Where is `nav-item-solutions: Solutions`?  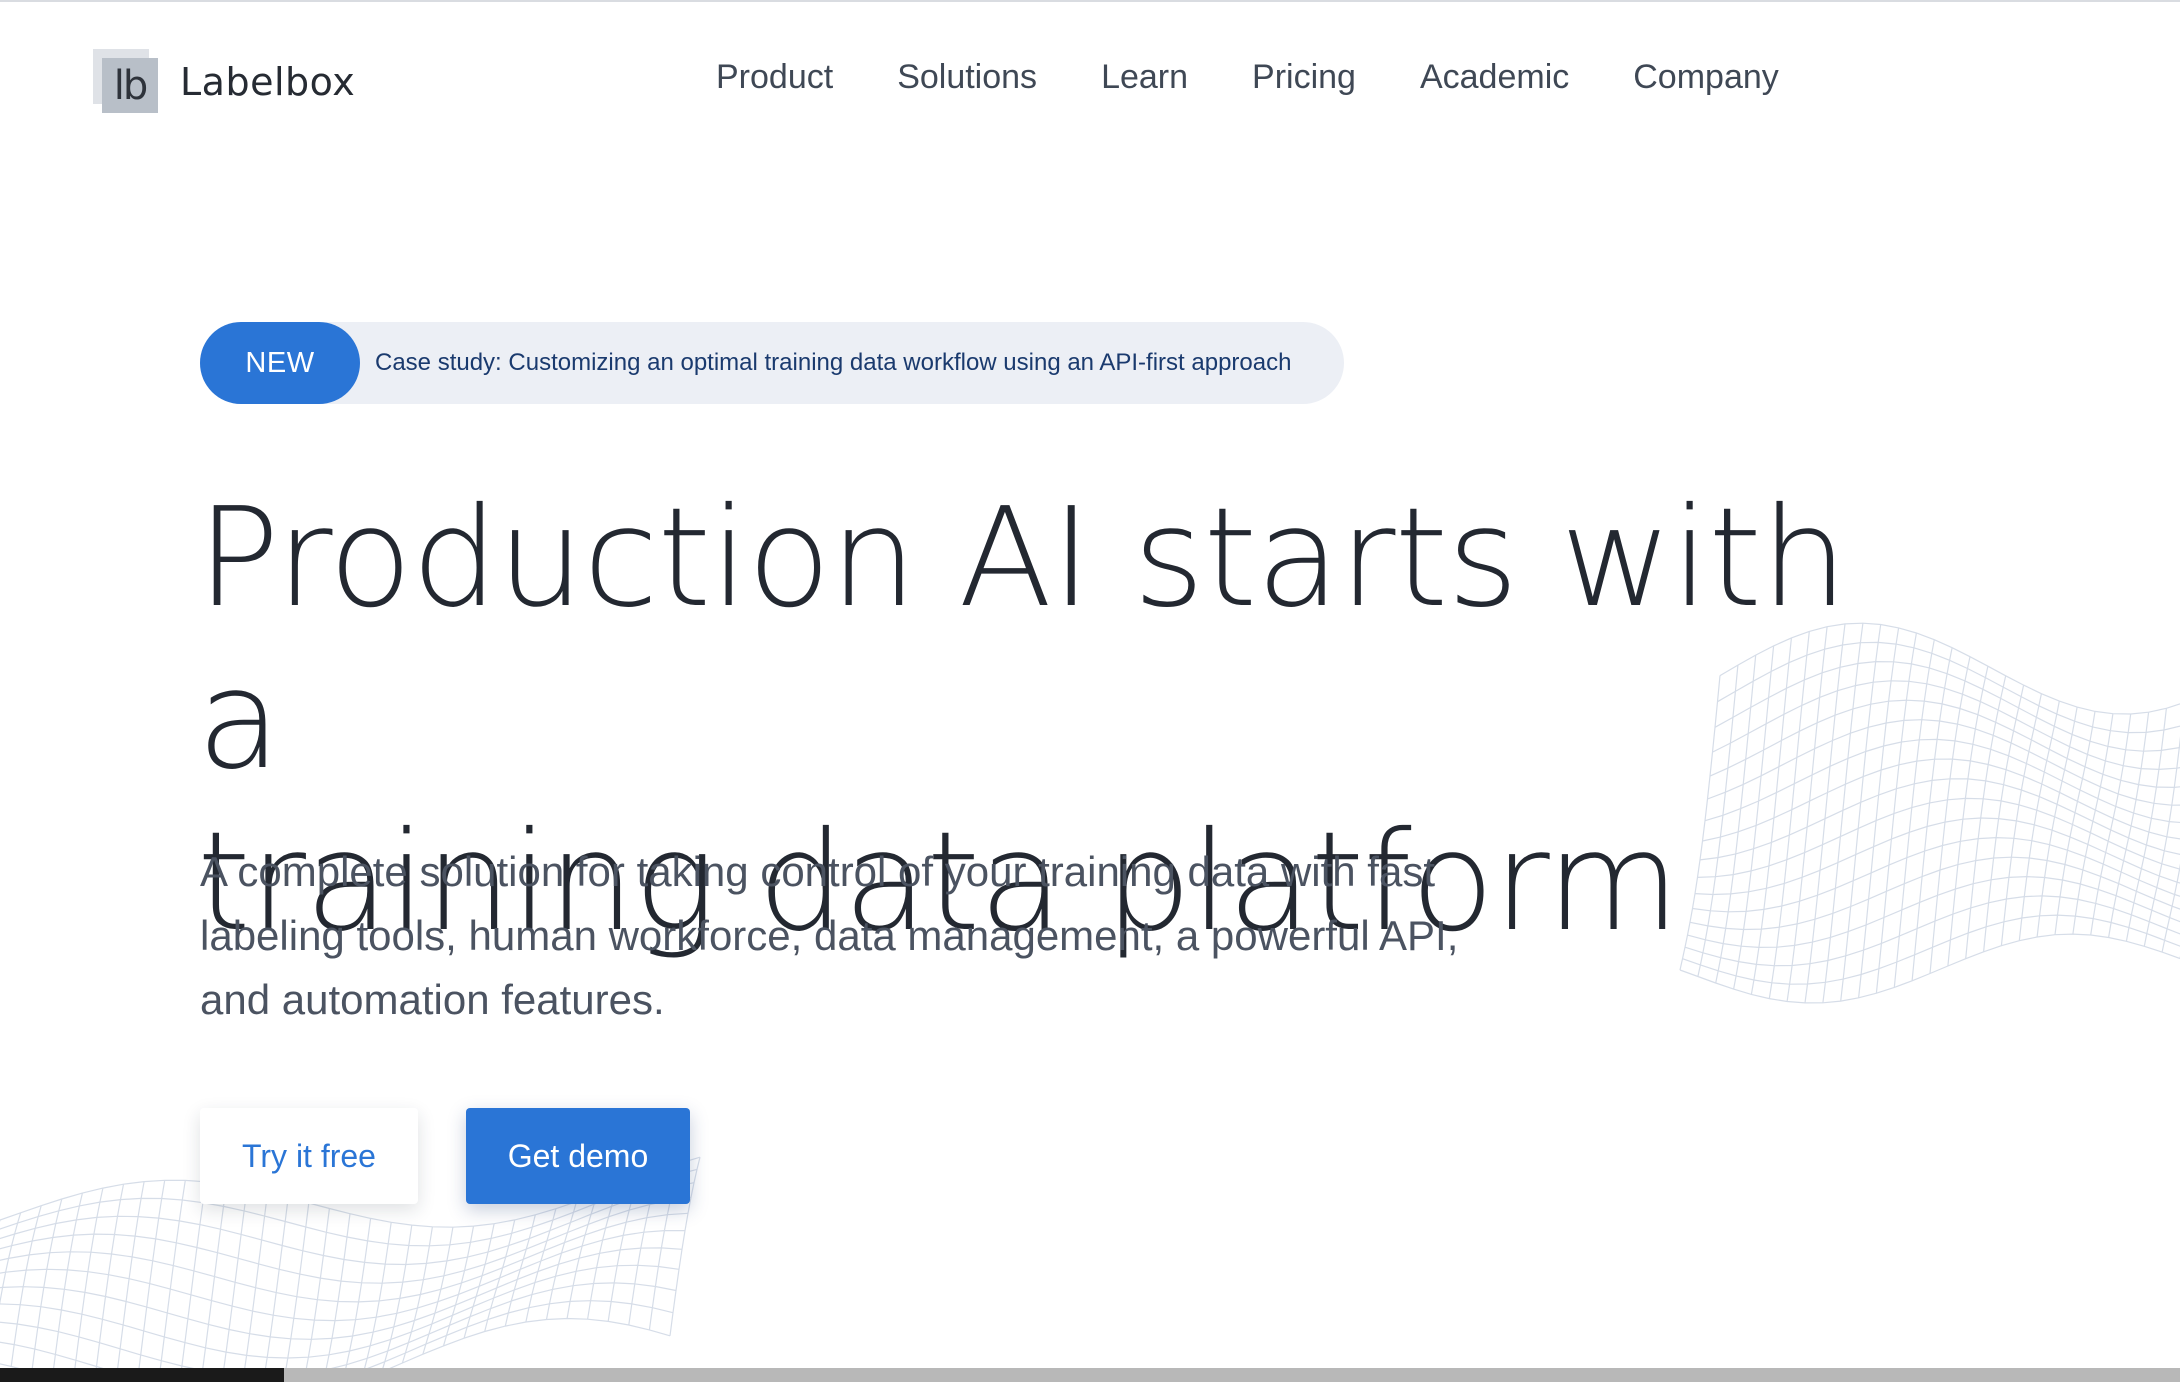 nav-item-solutions: Solutions is located at coordinates (967, 77).